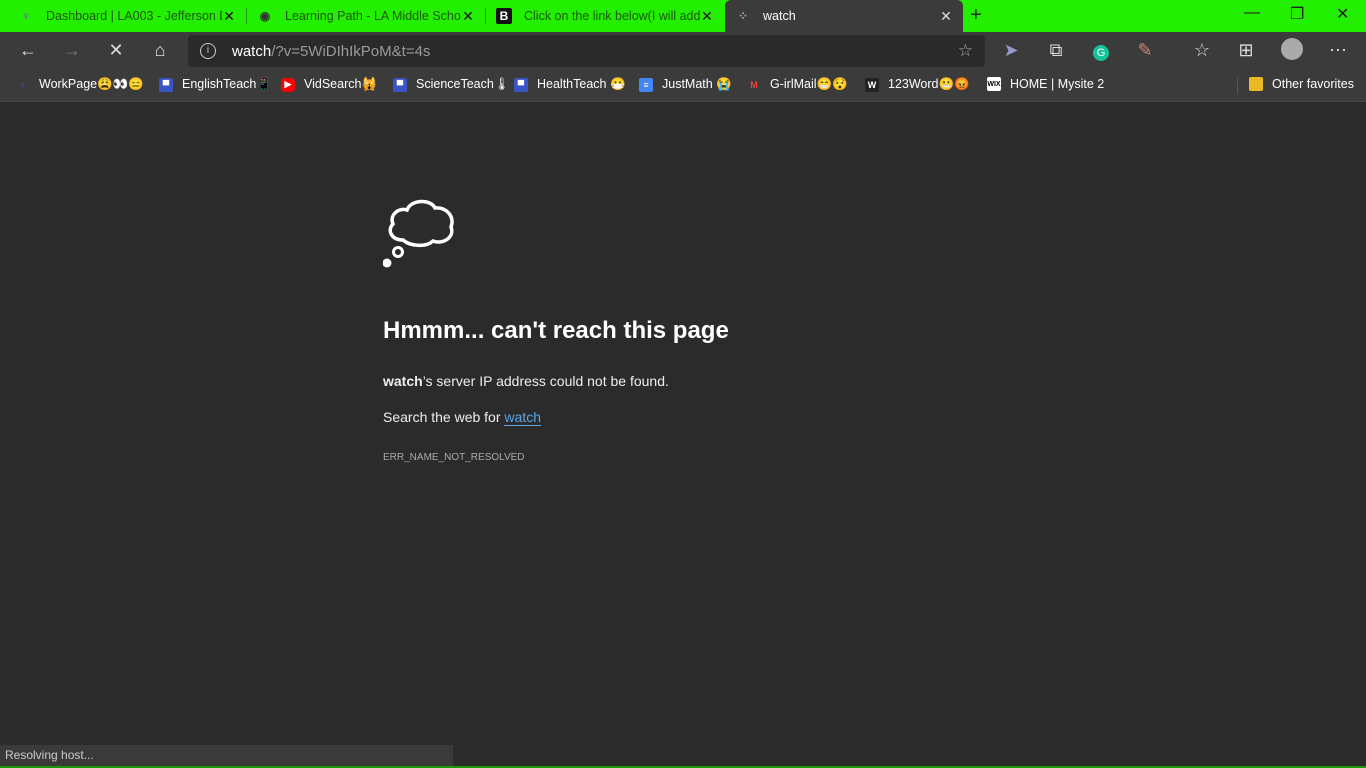  I want to click on bookmark-label: EnglishTeach📱, so click(227, 84).